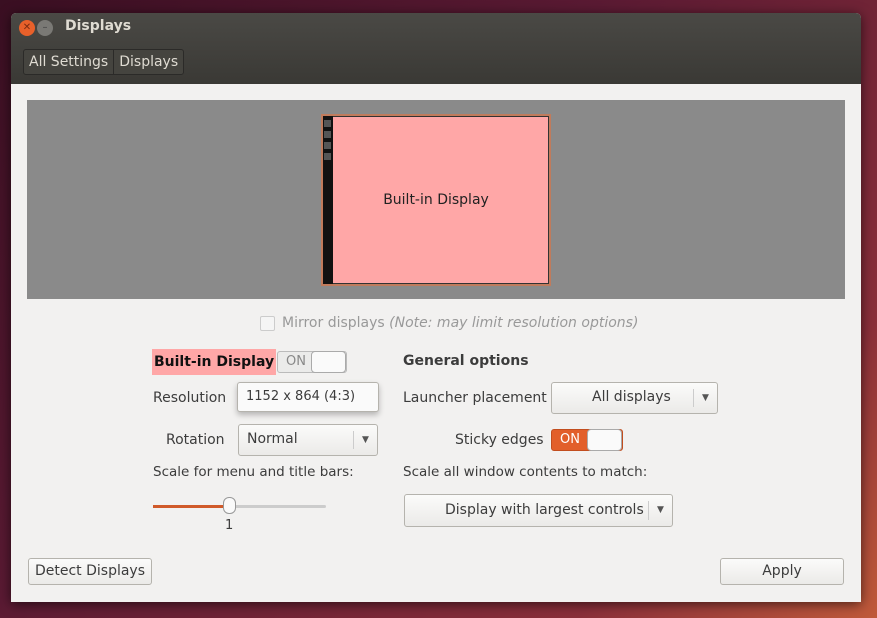  I want to click on detect-displays-button: Detect Displays, so click(90, 571).